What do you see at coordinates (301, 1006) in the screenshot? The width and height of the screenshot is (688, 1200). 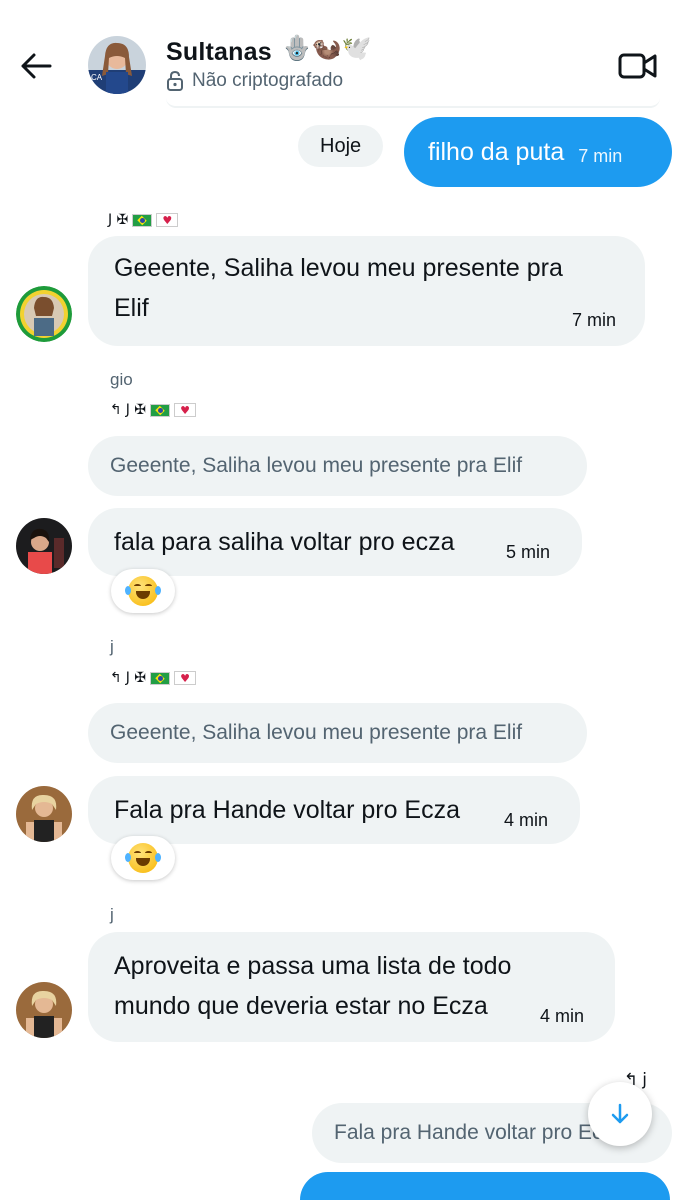 I see `message-text-line2: mundo que deveria estar no Ecza` at bounding box center [301, 1006].